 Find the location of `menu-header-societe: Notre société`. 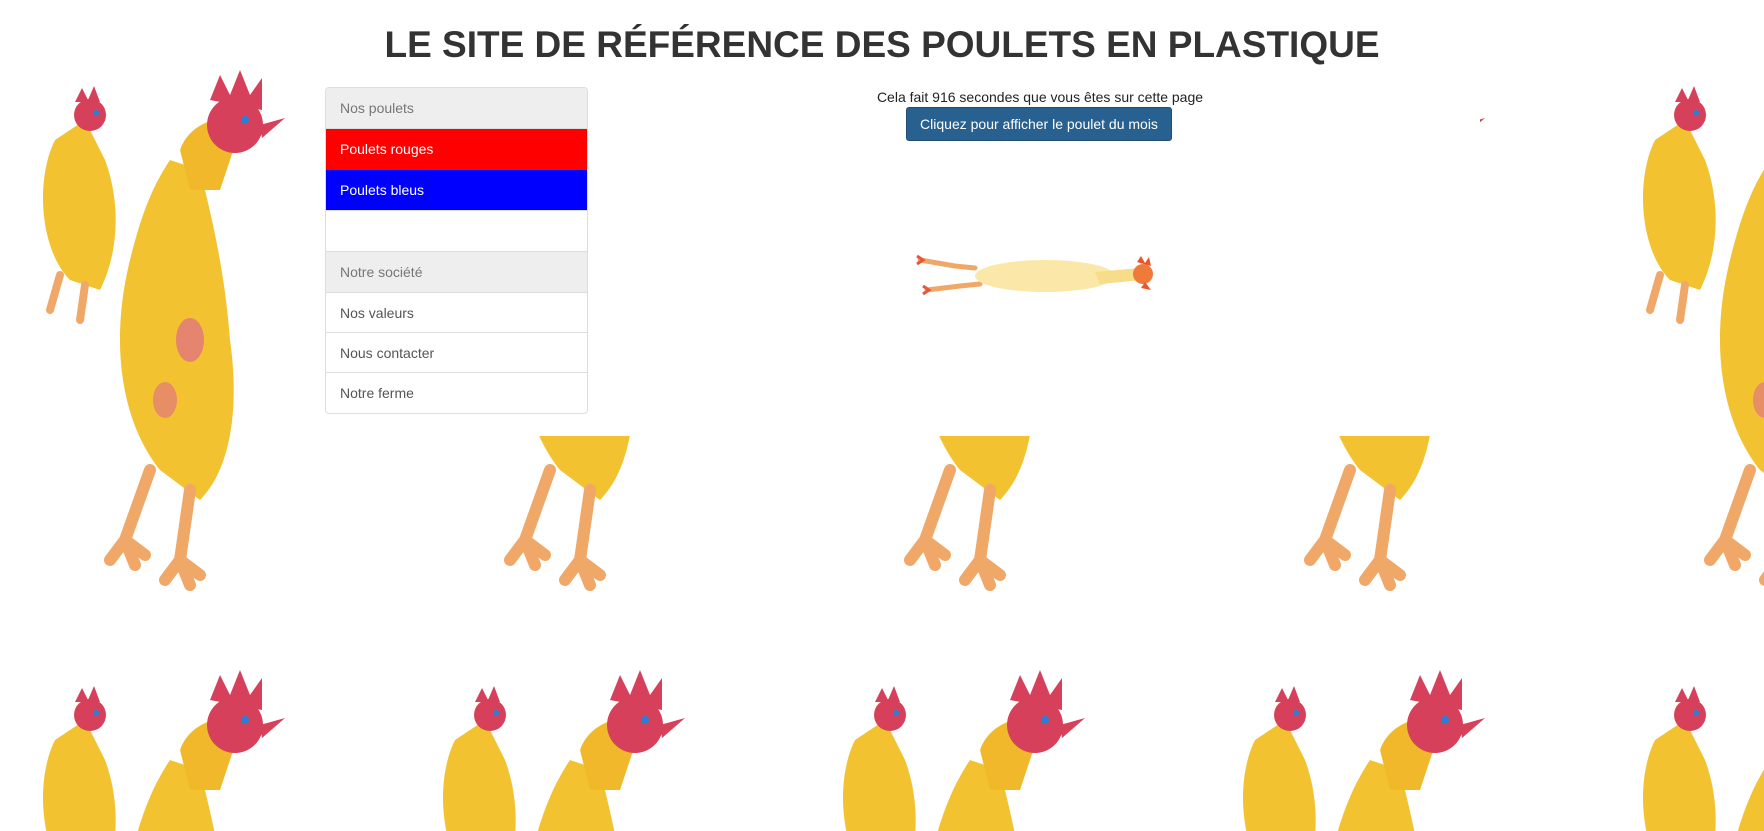

menu-header-societe: Notre société is located at coordinates (456, 272).